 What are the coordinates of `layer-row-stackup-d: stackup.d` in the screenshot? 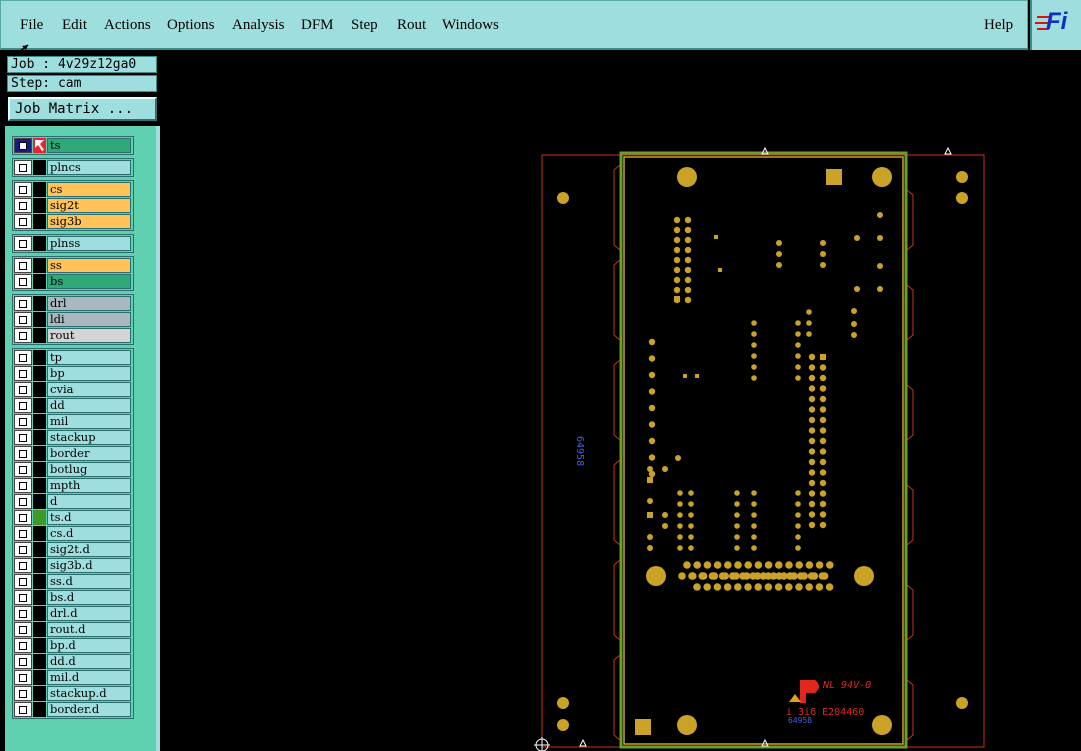 It's located at (74, 693).